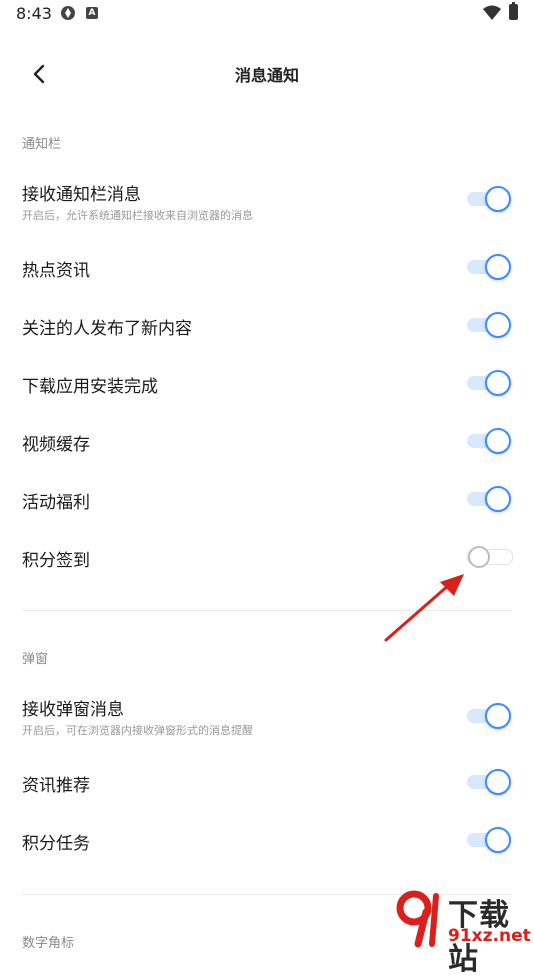  What do you see at coordinates (267, 385) in the screenshot?
I see `setting-row-download-installed: 下载应用安装完成` at bounding box center [267, 385].